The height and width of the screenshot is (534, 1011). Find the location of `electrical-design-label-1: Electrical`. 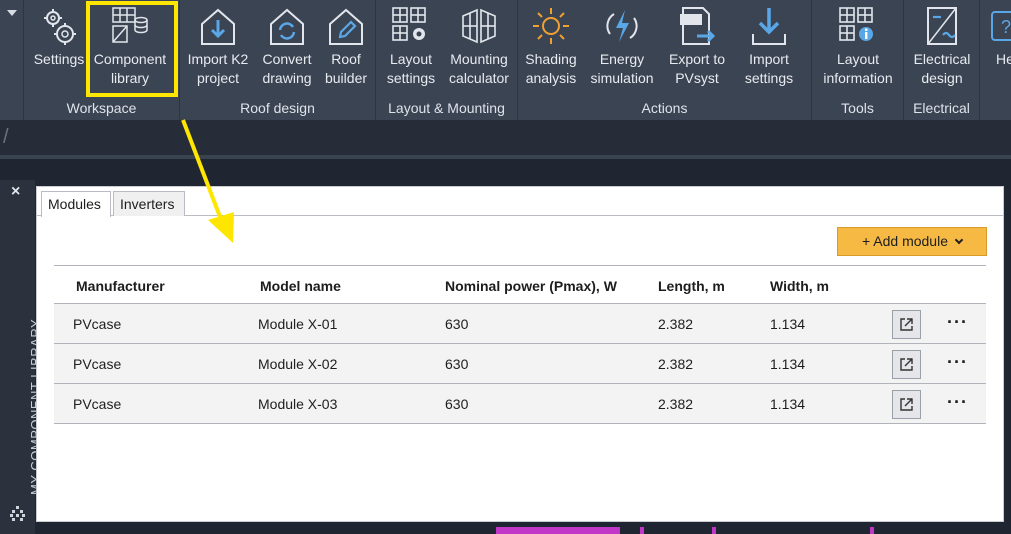

electrical-design-label-1: Electrical is located at coordinates (942, 59).